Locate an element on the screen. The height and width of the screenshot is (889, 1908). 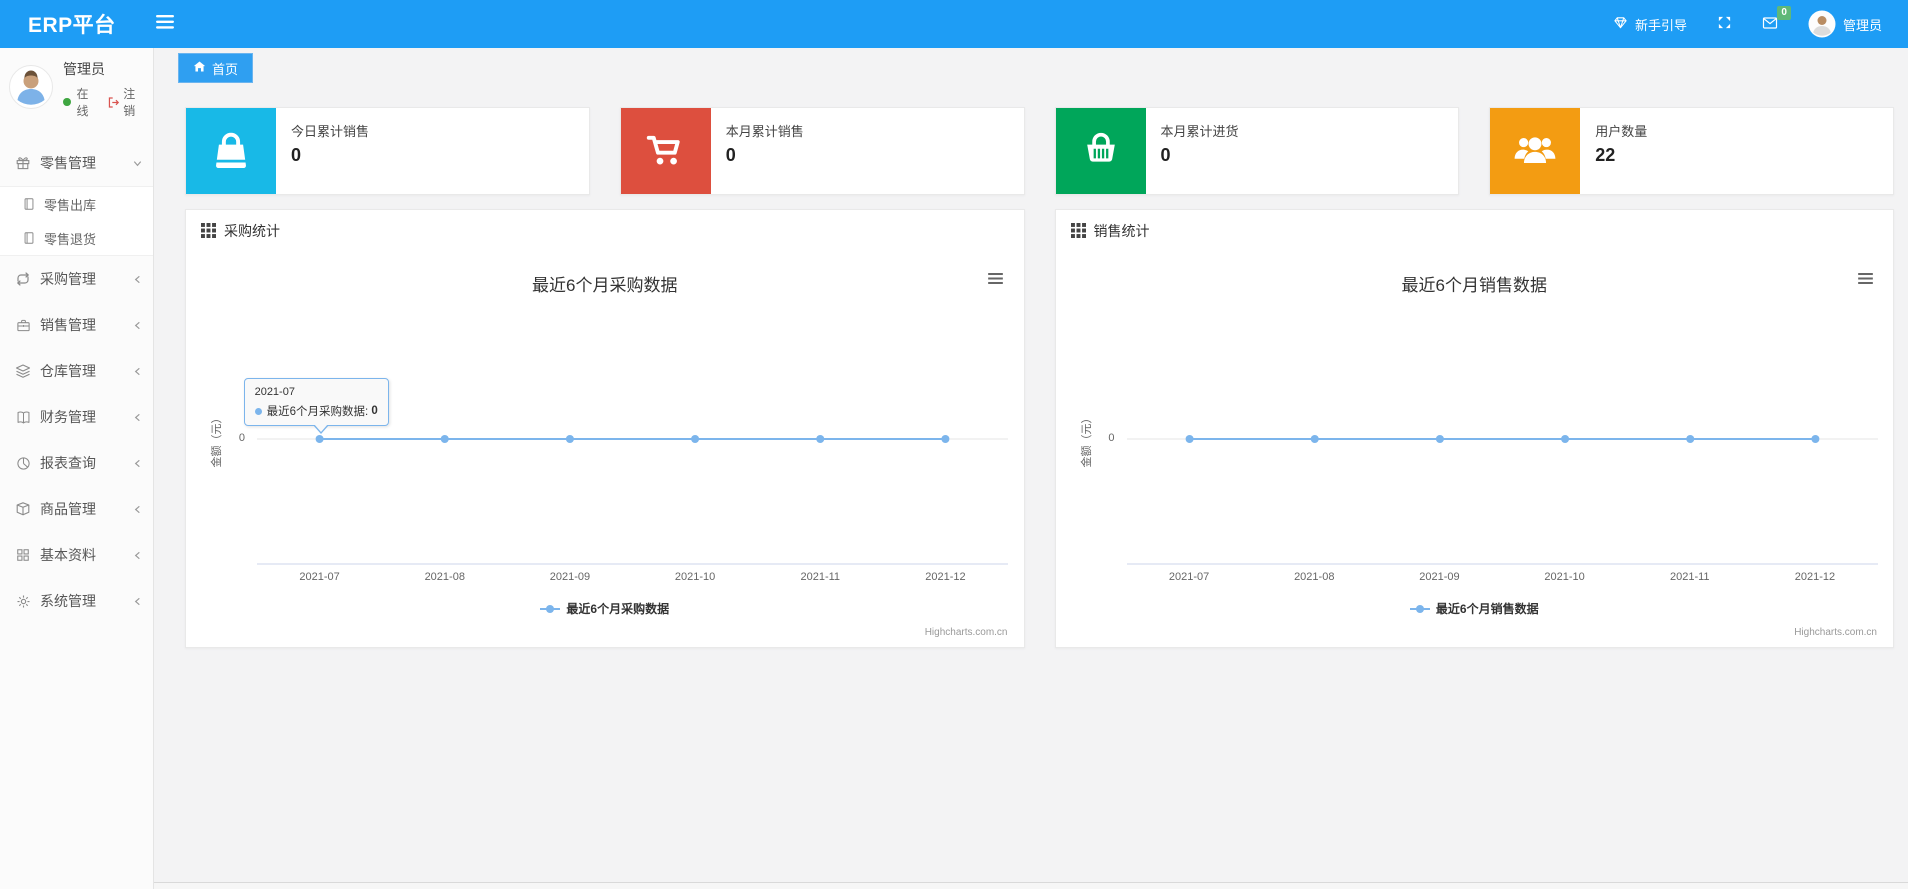
message-count-badge: 0 is located at coordinates (1784, 12).